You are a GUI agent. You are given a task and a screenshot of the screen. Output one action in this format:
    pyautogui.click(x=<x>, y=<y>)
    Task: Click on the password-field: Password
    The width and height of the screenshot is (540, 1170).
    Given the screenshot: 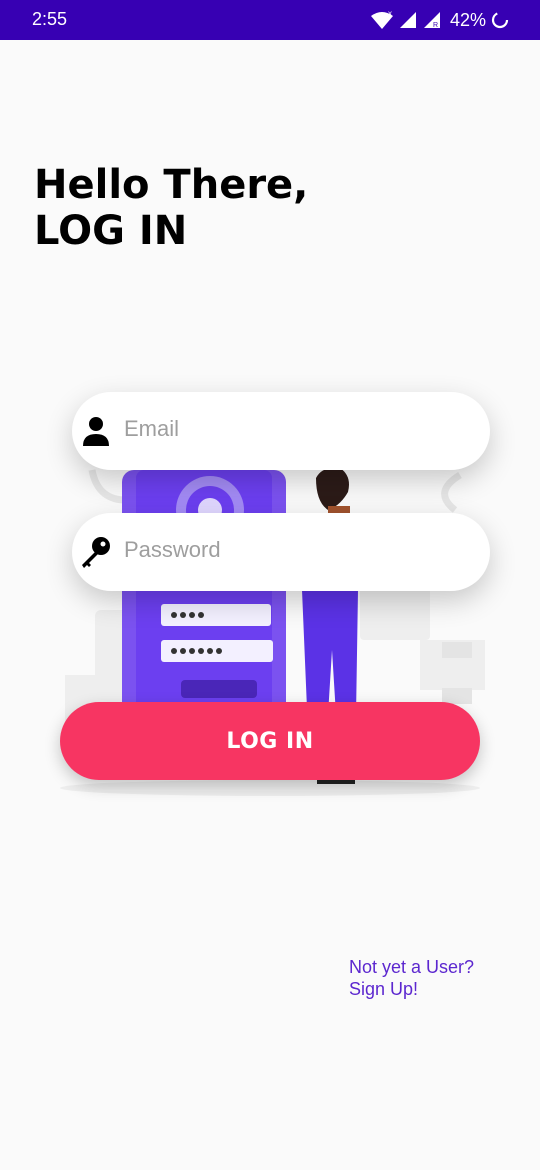 What is the action you would take?
    pyautogui.click(x=281, y=552)
    